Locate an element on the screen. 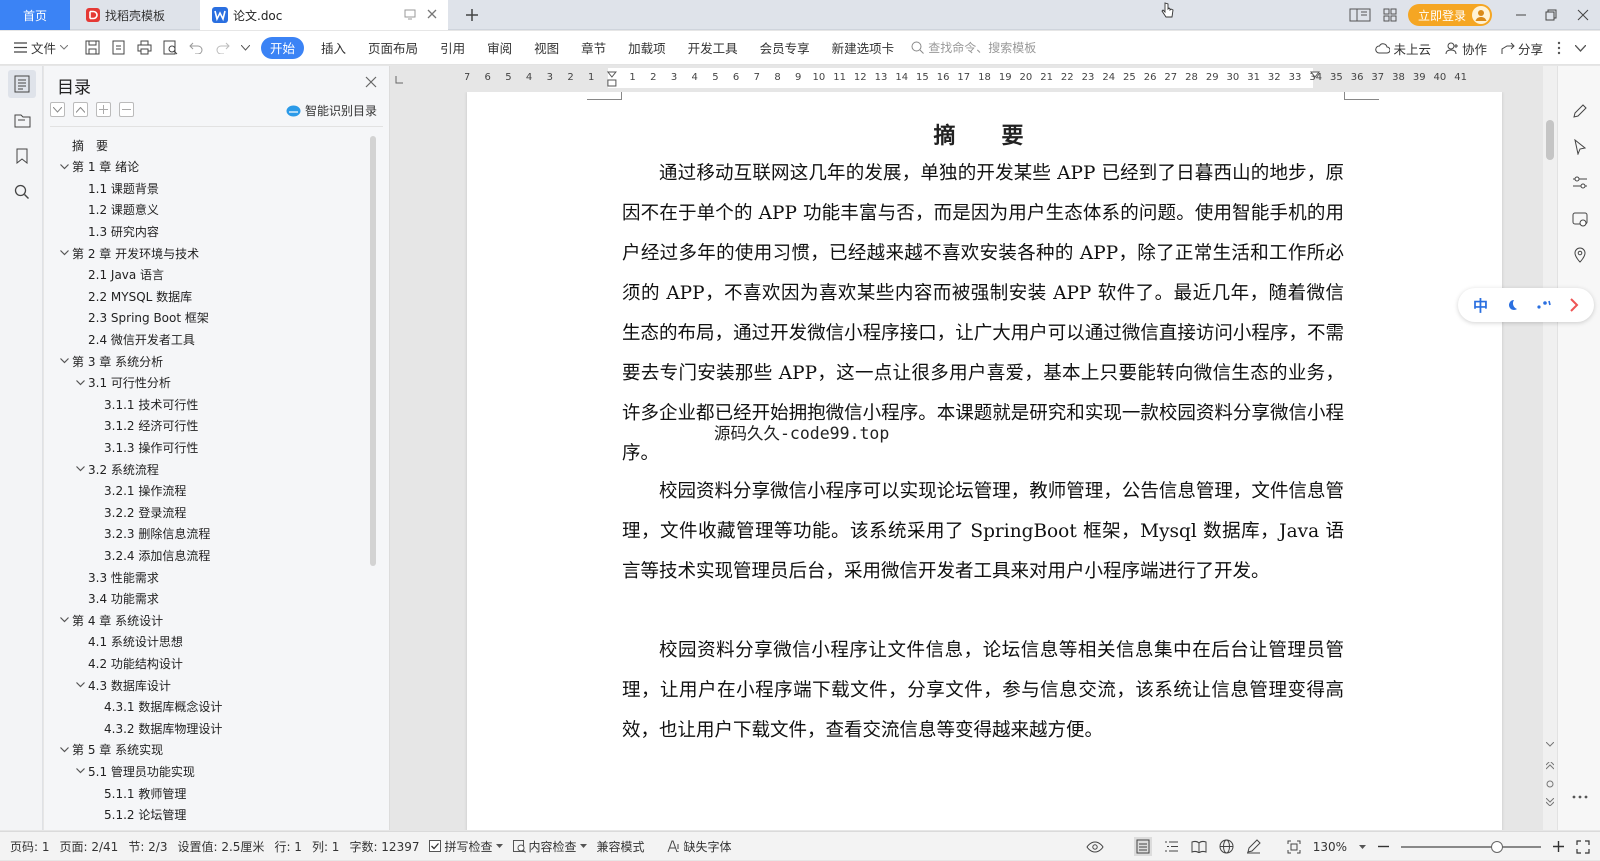  quick-access-dropdown-icon is located at coordinates (245, 47).